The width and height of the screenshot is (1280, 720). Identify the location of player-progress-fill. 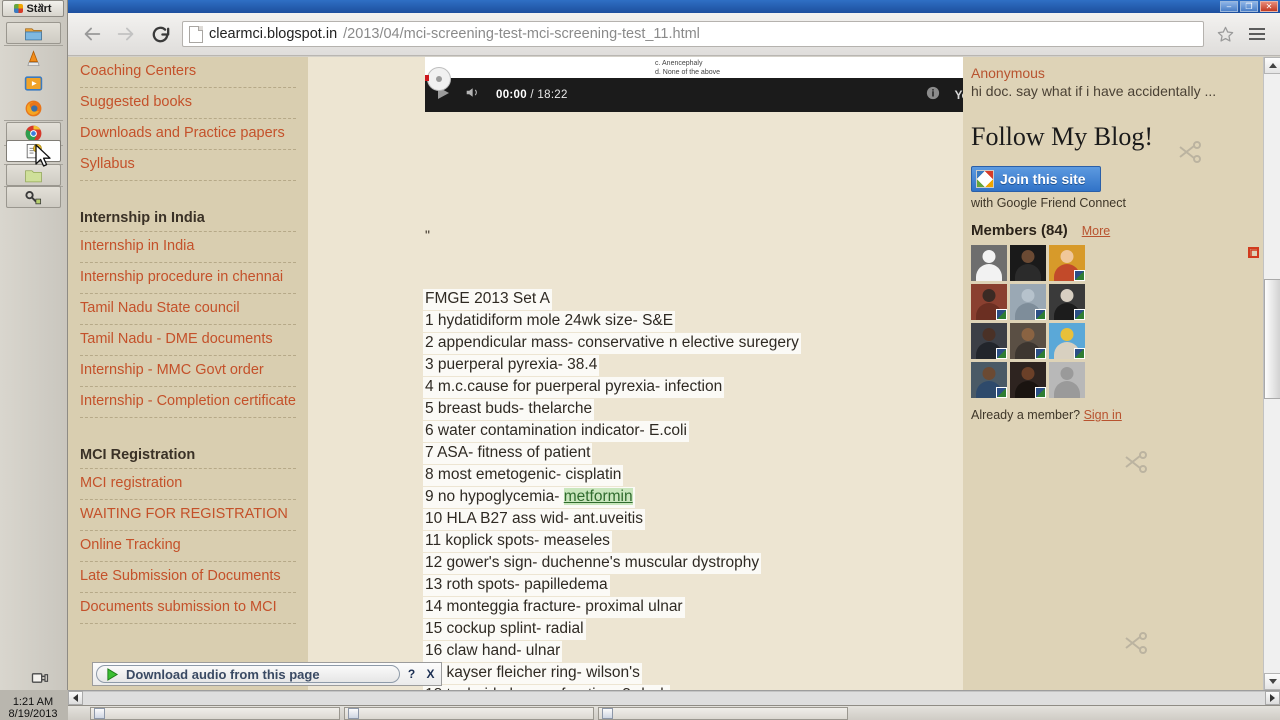
(427, 78).